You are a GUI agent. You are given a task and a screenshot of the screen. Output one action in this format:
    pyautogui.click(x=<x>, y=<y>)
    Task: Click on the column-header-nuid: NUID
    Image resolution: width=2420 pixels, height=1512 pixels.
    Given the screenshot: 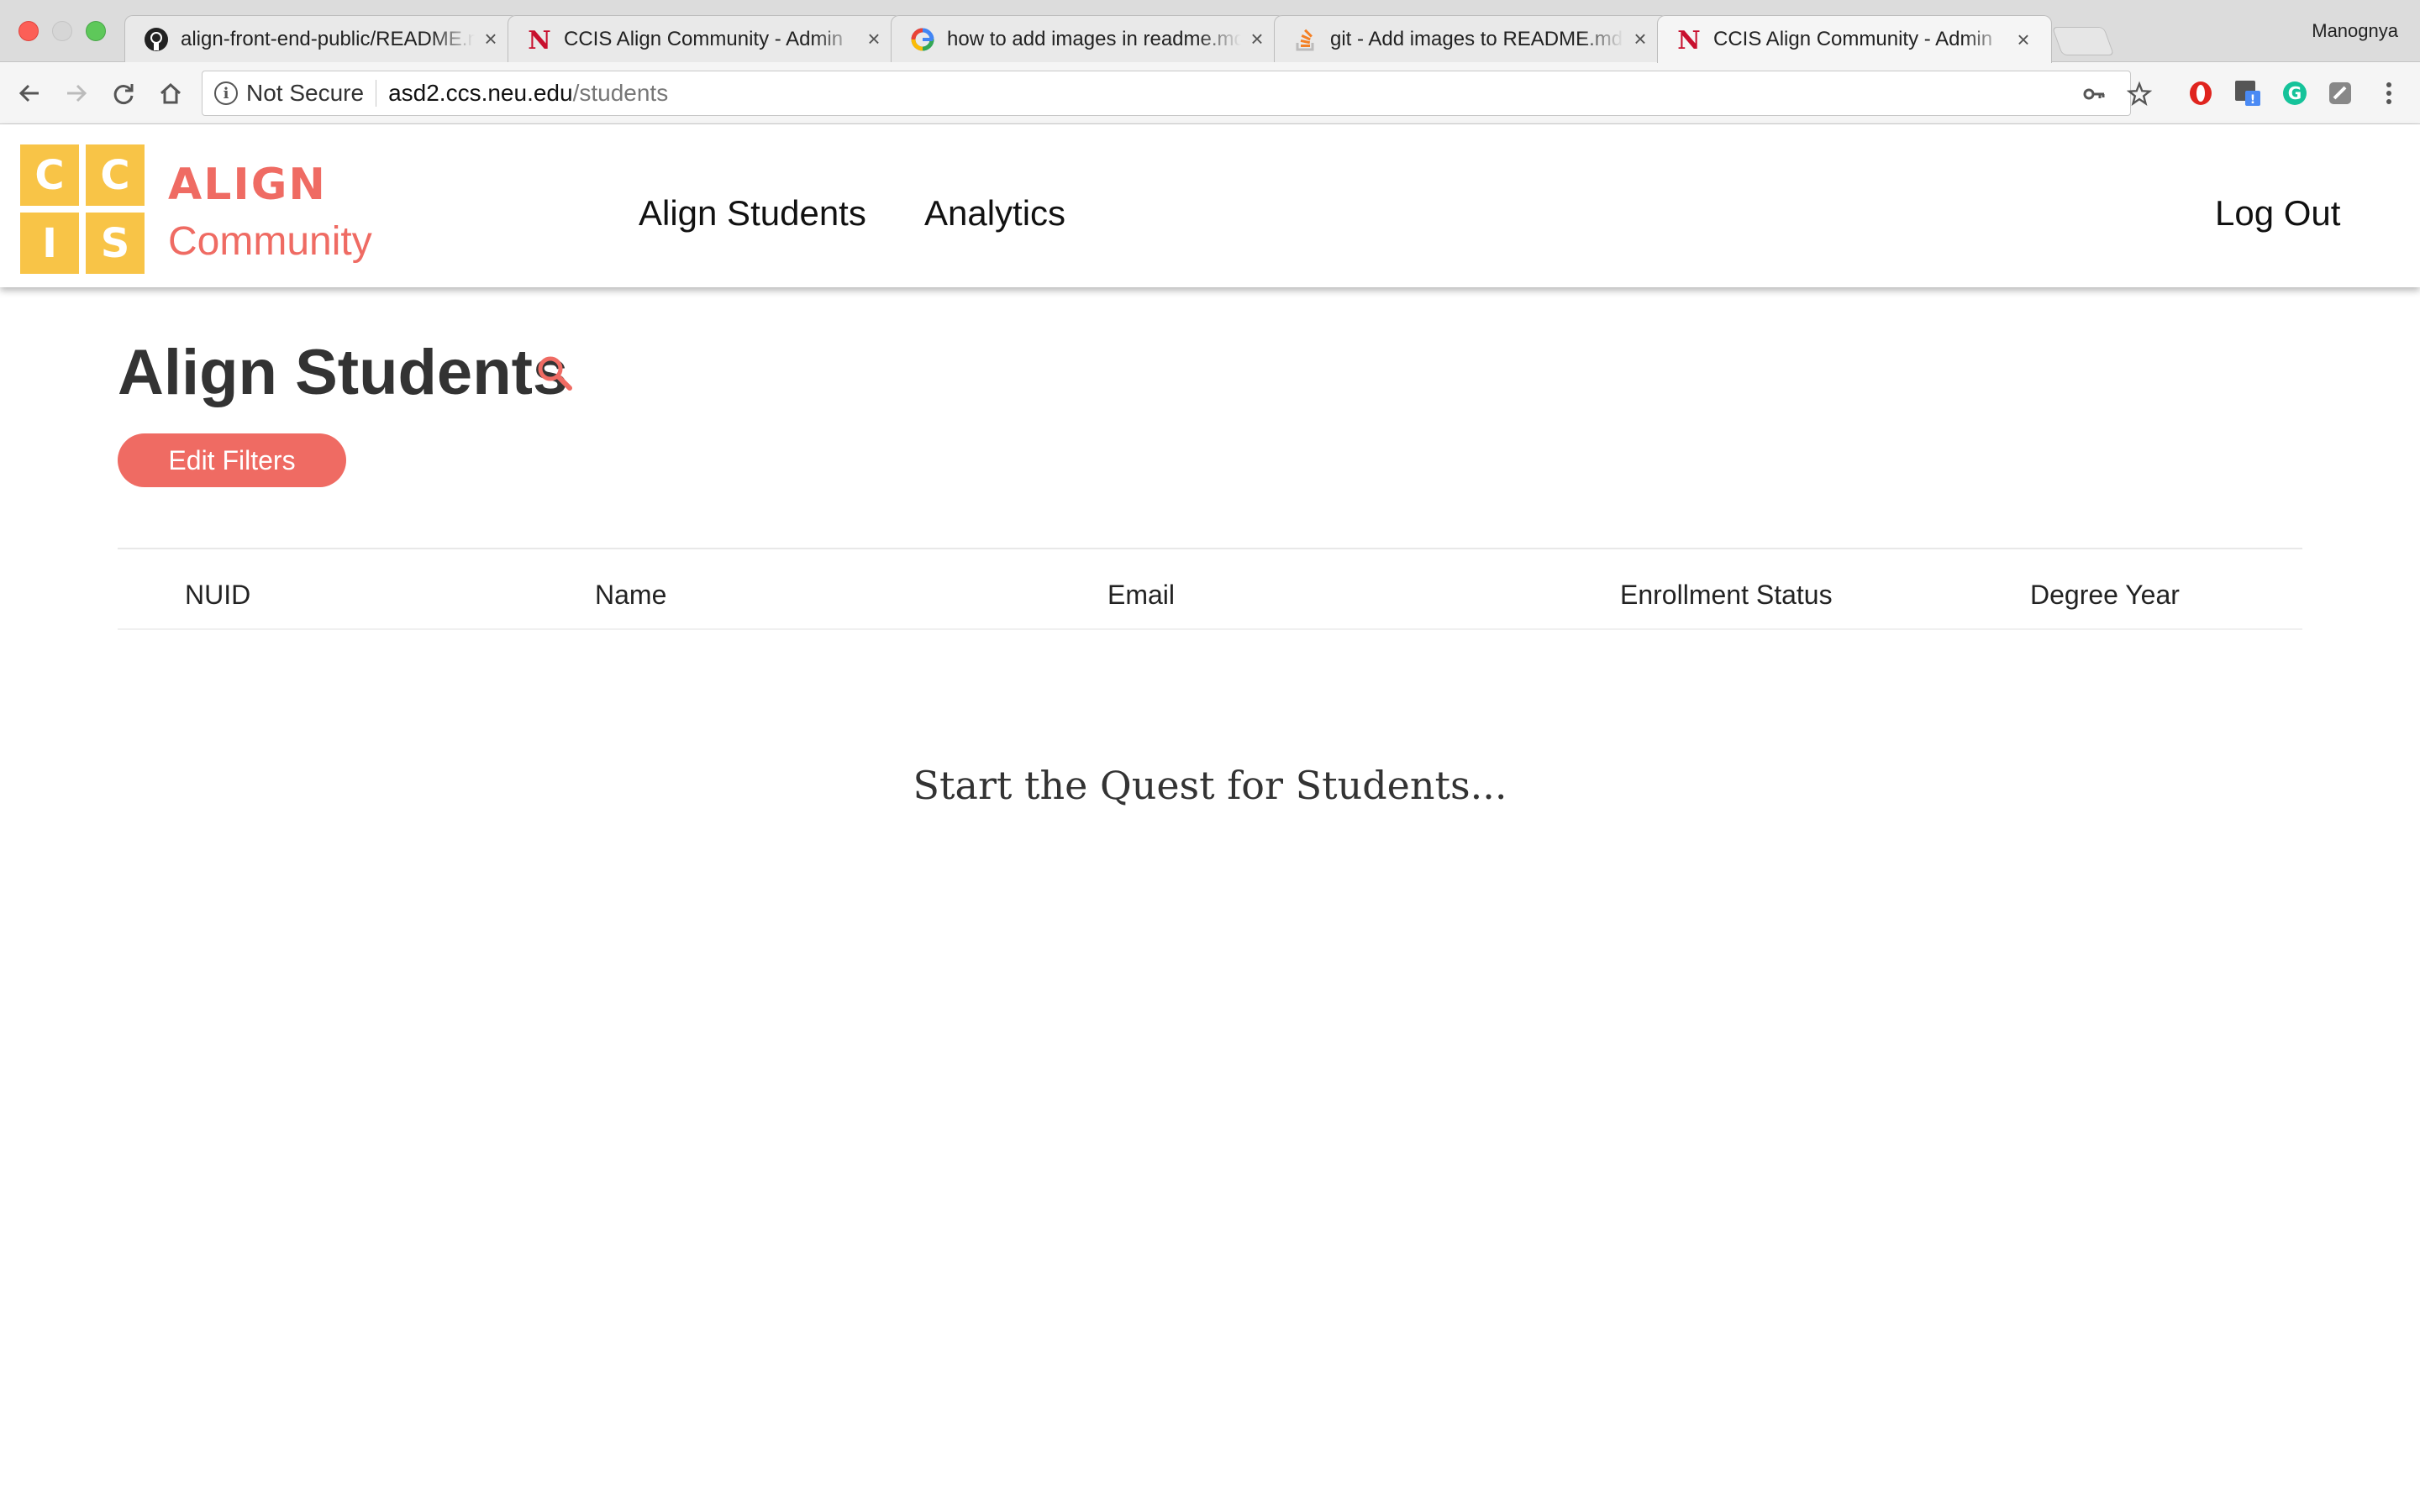 What is the action you would take?
    pyautogui.click(x=218, y=595)
    